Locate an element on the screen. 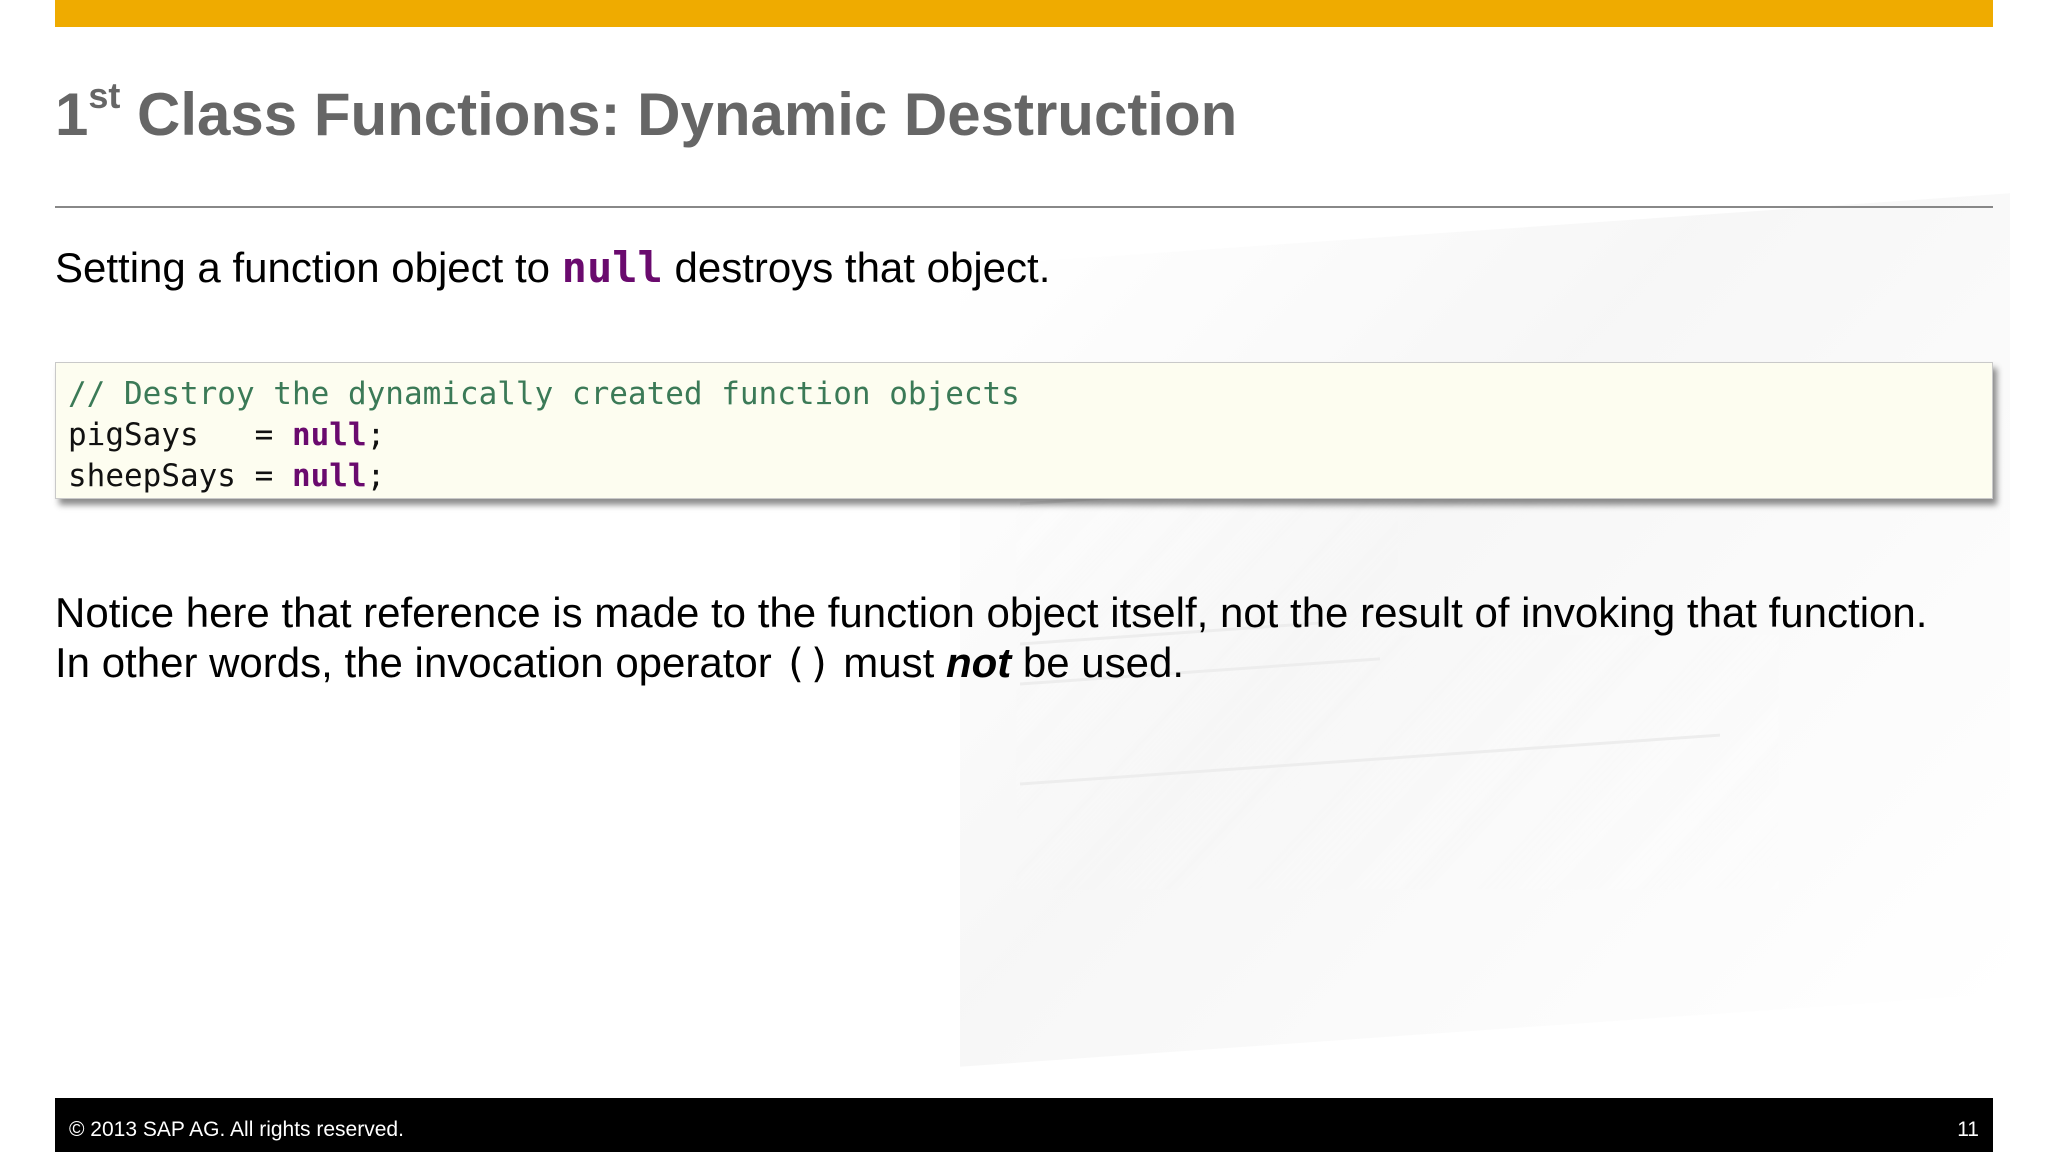 This screenshot has height=1152, width=2048. page-number: 11 is located at coordinates (1968, 1129).